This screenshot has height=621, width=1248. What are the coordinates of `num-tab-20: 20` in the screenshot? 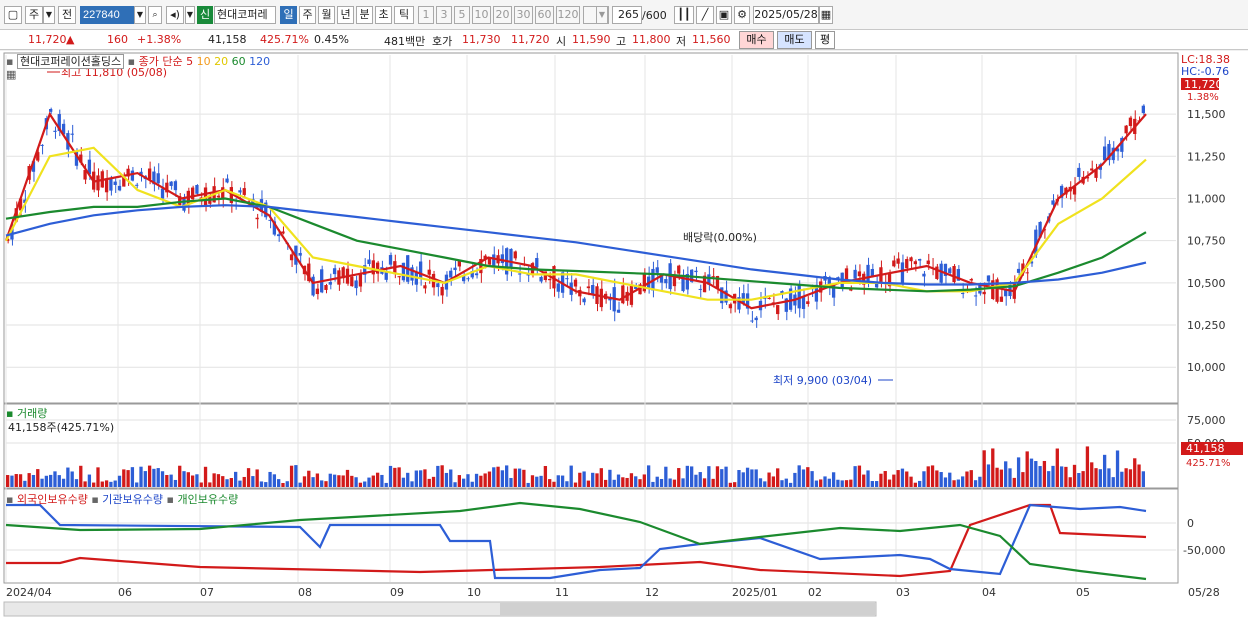 It's located at (502, 15).